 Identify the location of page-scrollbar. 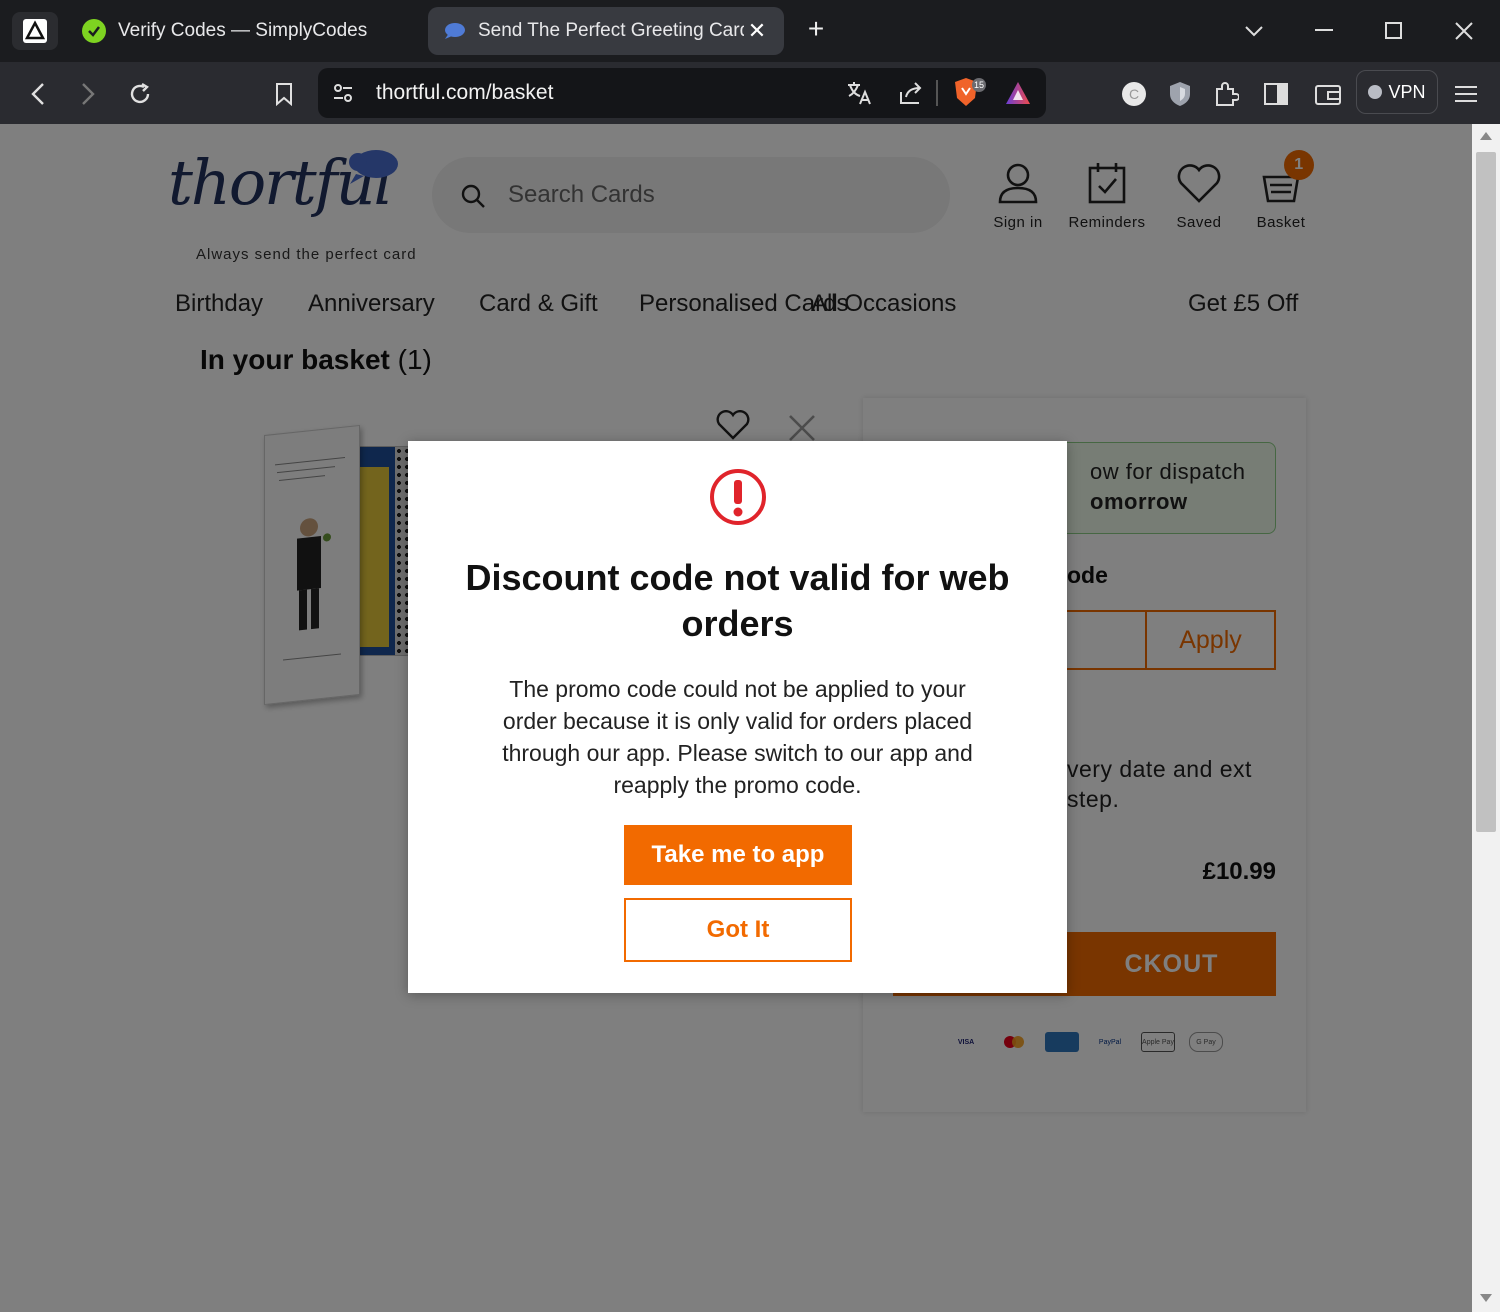
(1486, 718).